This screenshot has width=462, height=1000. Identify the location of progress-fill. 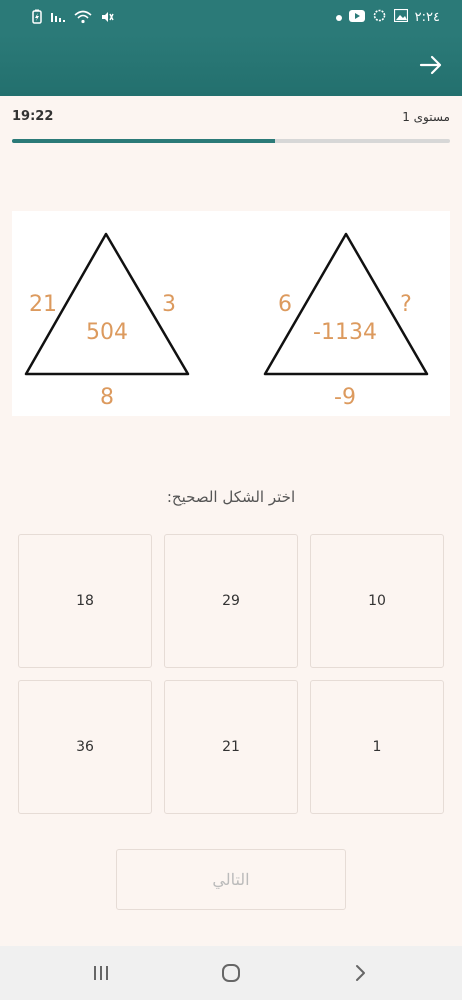
(143, 141).